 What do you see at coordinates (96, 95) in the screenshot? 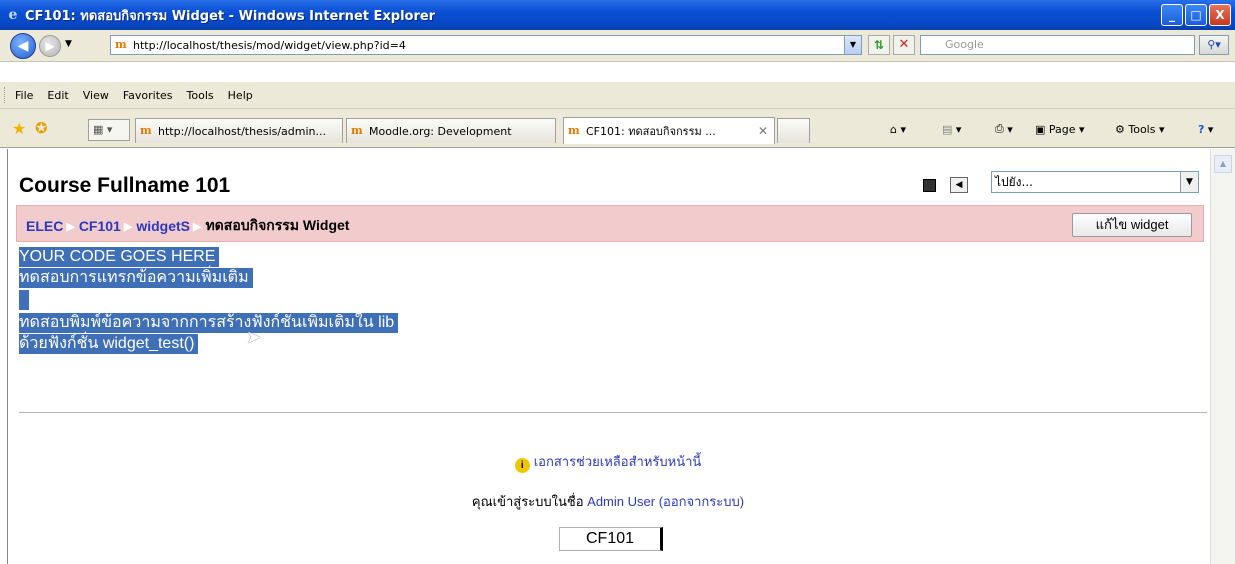
I see `menu-view: View` at bounding box center [96, 95].